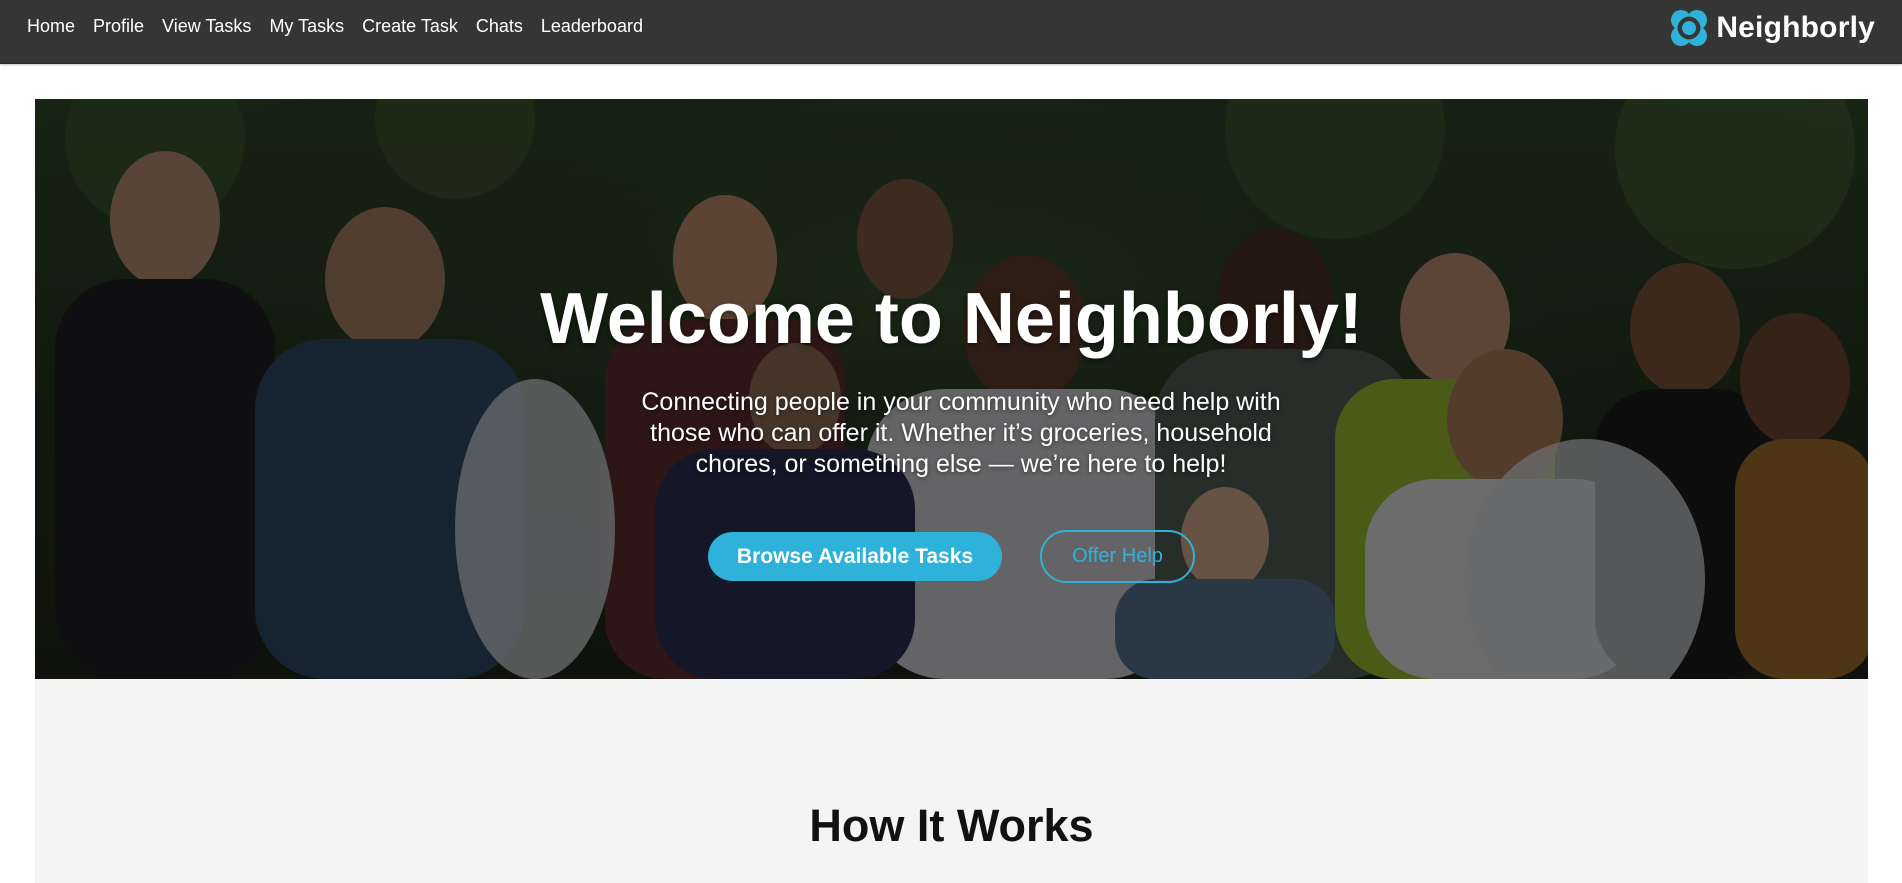 The image size is (1902, 883). What do you see at coordinates (1117, 556) in the screenshot?
I see `offer-help-button: Offer Help` at bounding box center [1117, 556].